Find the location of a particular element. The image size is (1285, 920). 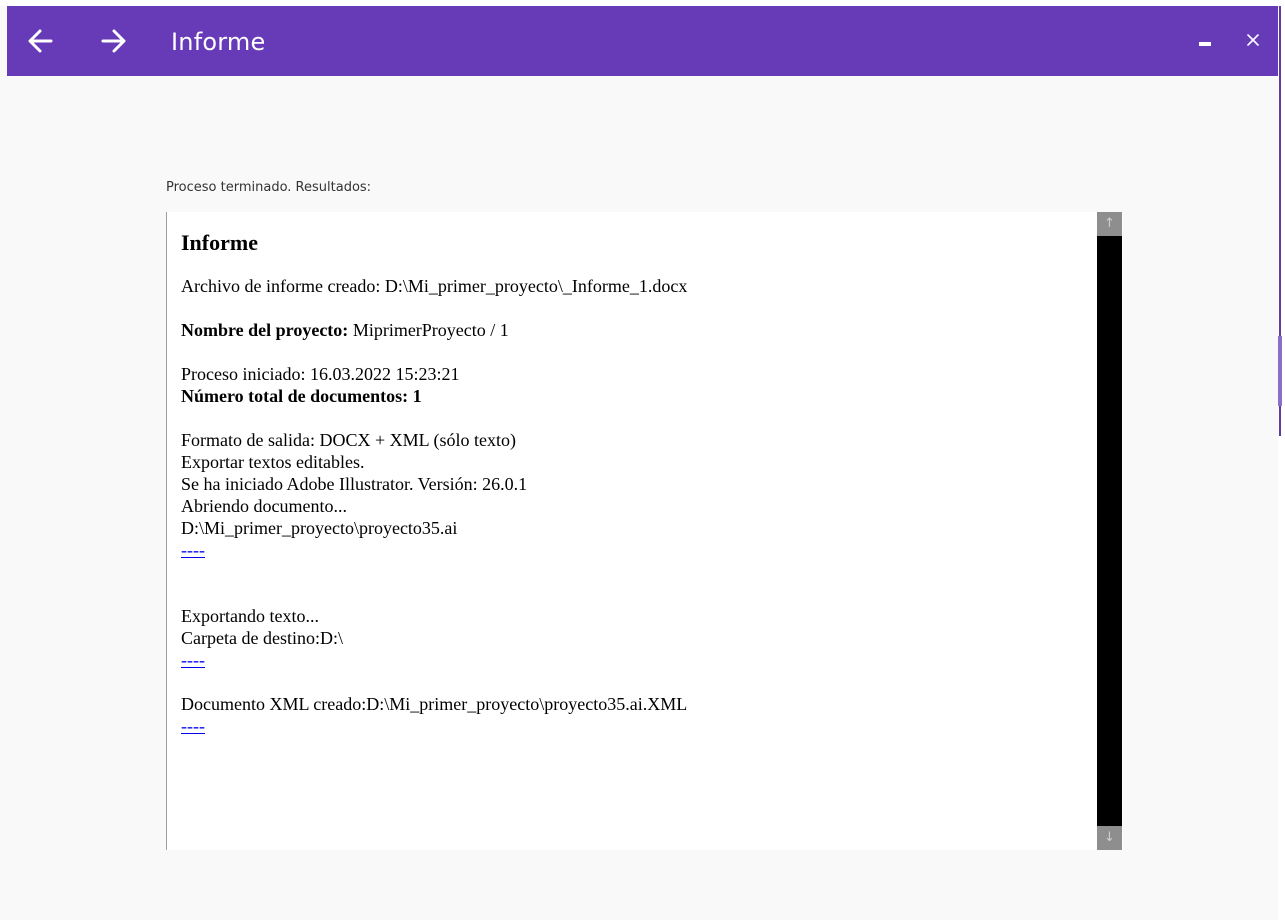

export-editable: Exportar textos editables. is located at coordinates (273, 462).